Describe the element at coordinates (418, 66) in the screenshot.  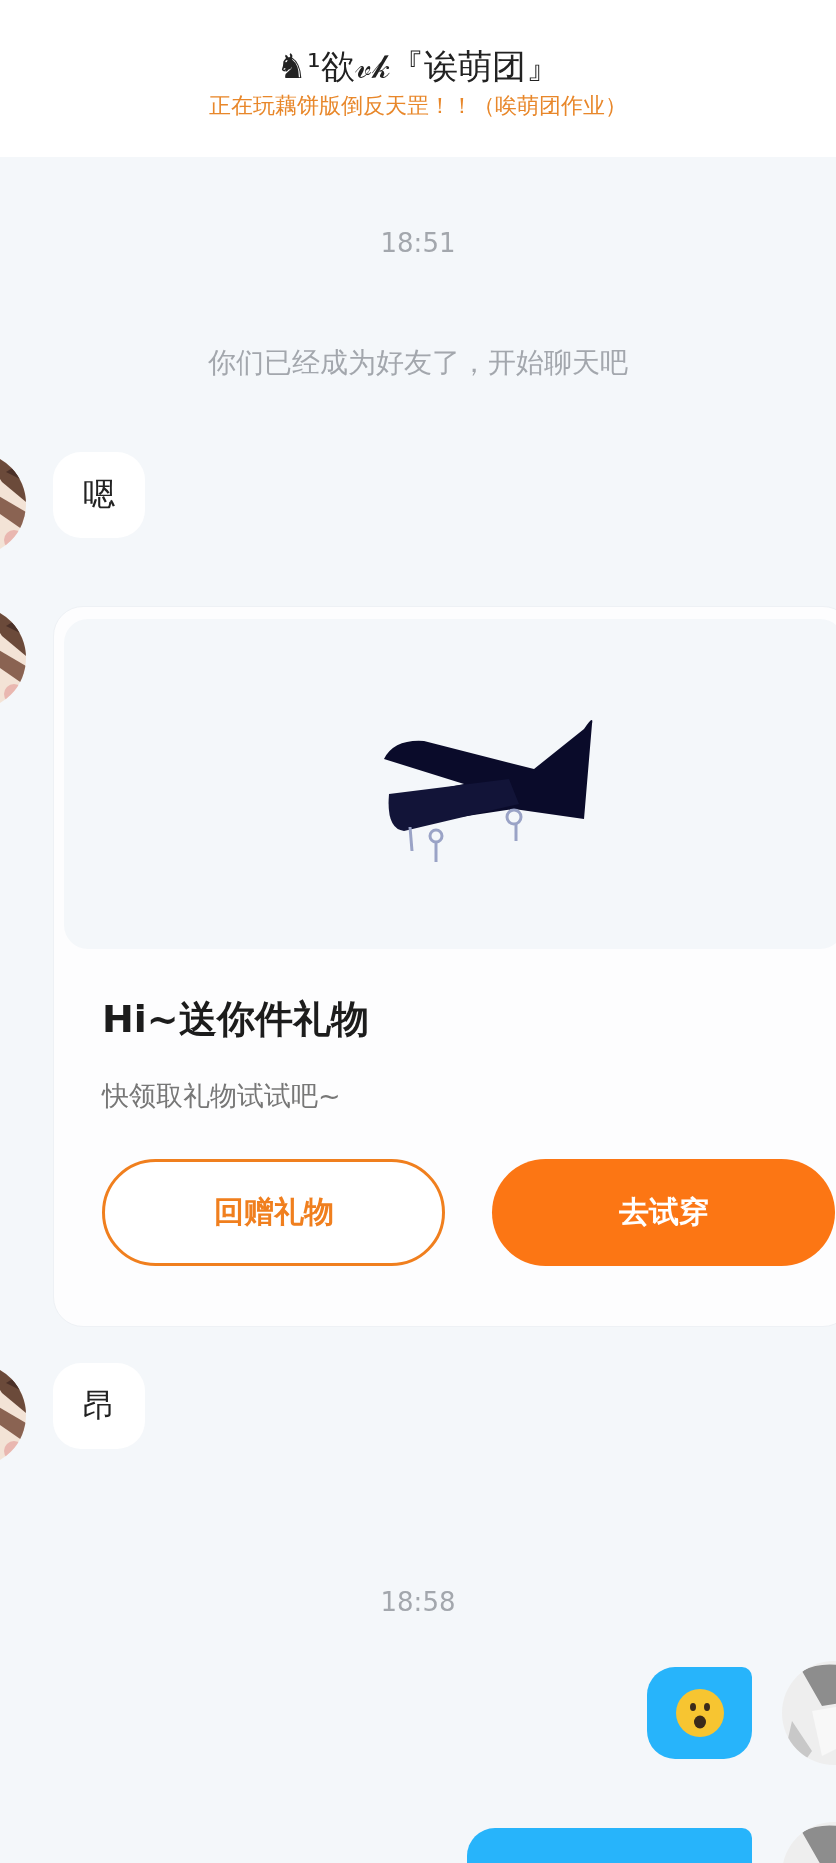
I see `chat-title: ♞¹欲𝓋𝓀『诶萌团』` at that location.